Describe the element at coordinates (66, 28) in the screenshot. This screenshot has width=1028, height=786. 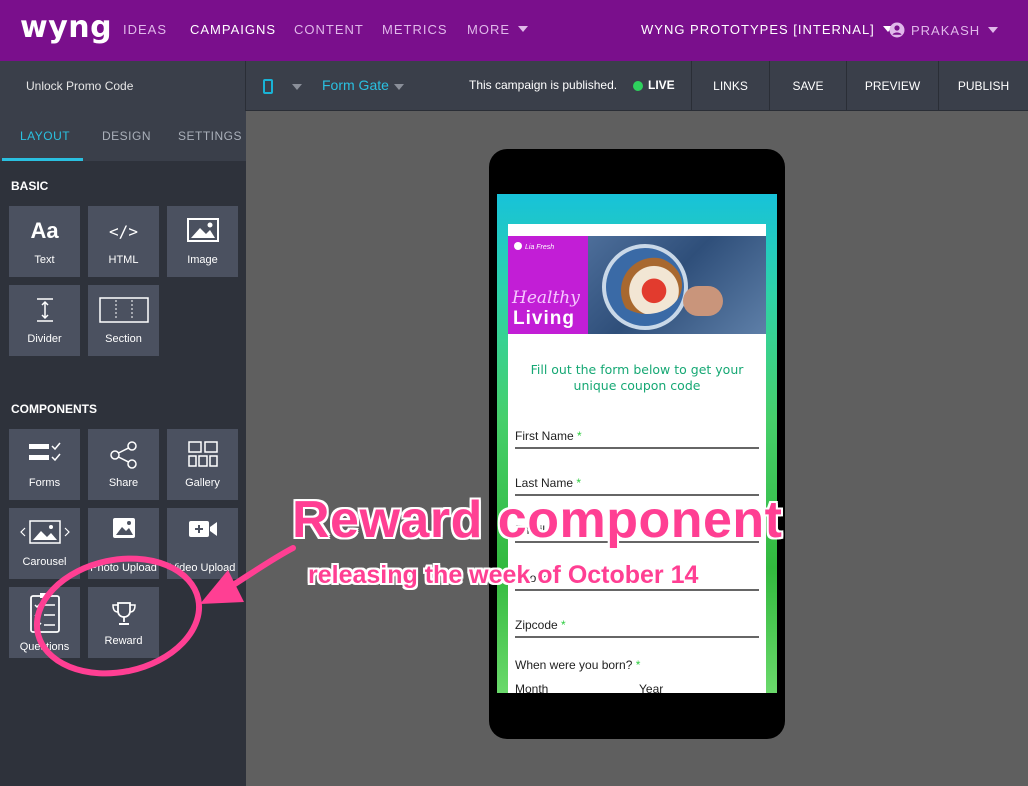
I see `wyng-logo: wyng` at that location.